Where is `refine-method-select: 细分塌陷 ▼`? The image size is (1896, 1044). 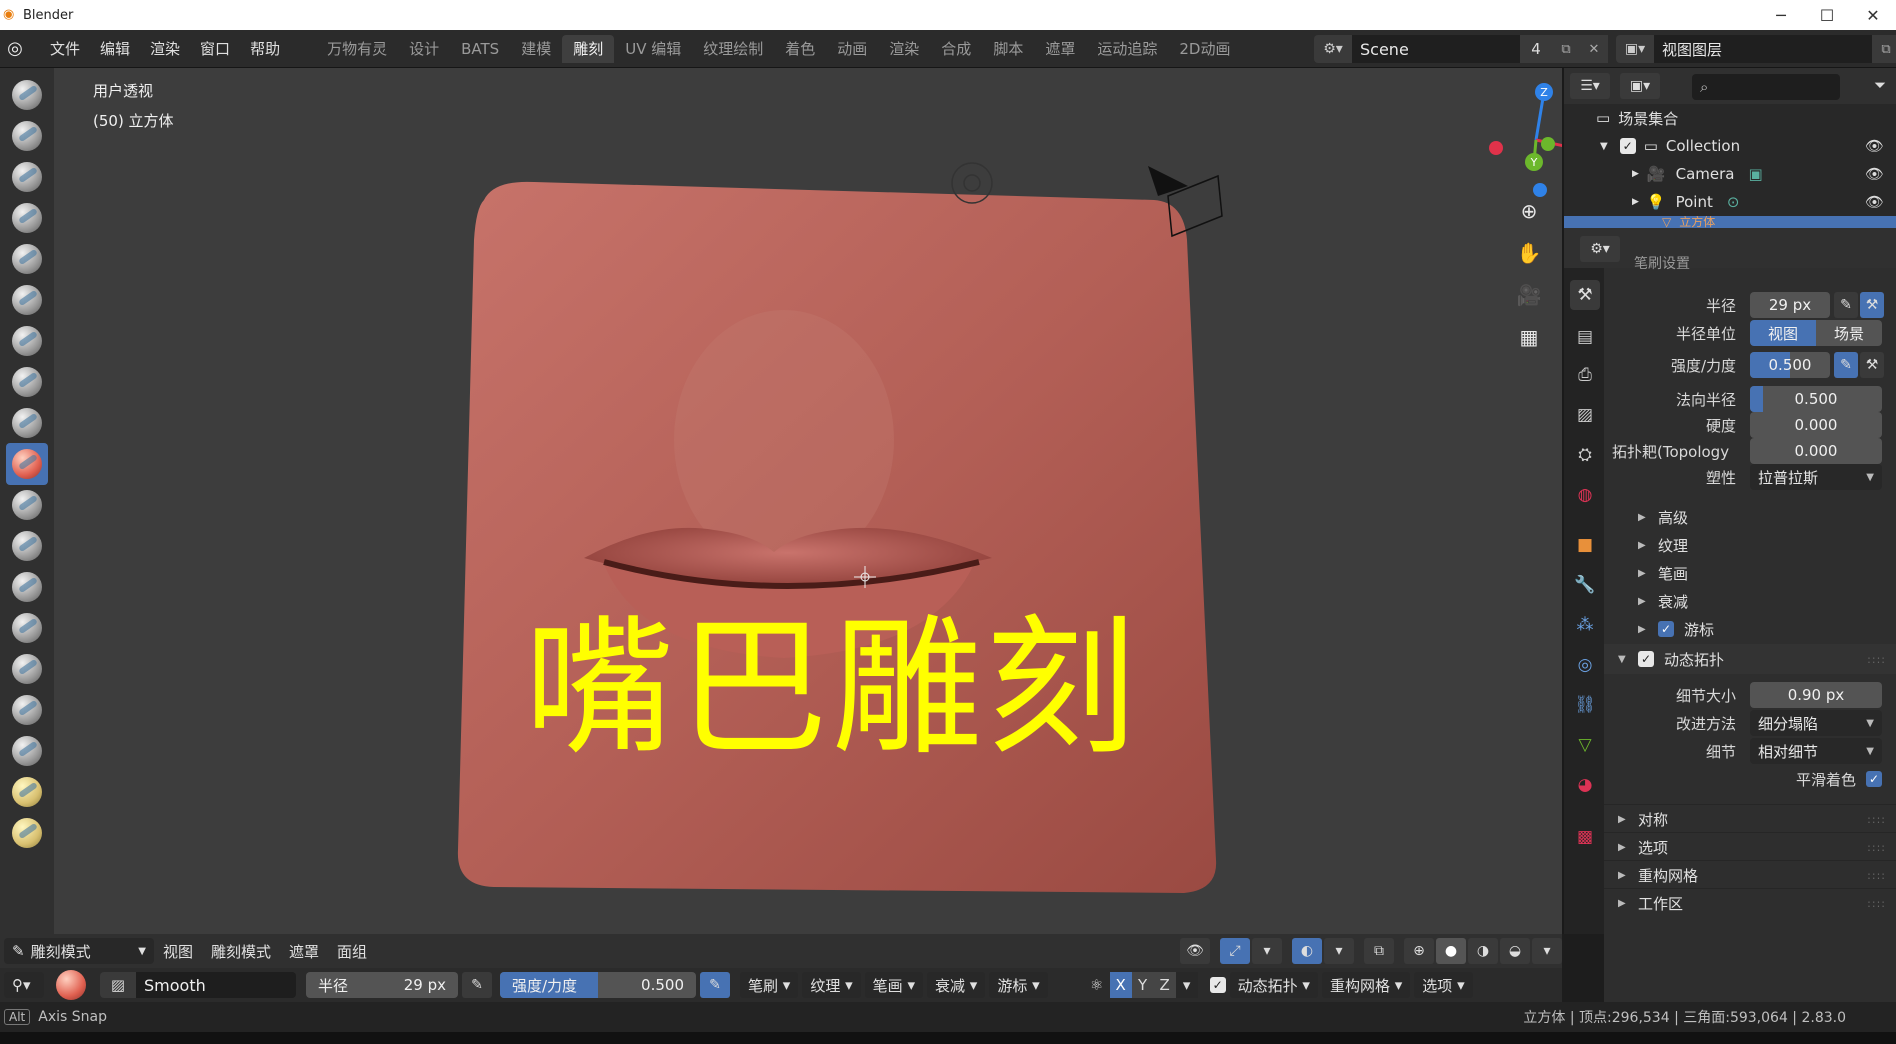
refine-method-select: 细分塌陷 ▼ is located at coordinates (1816, 723).